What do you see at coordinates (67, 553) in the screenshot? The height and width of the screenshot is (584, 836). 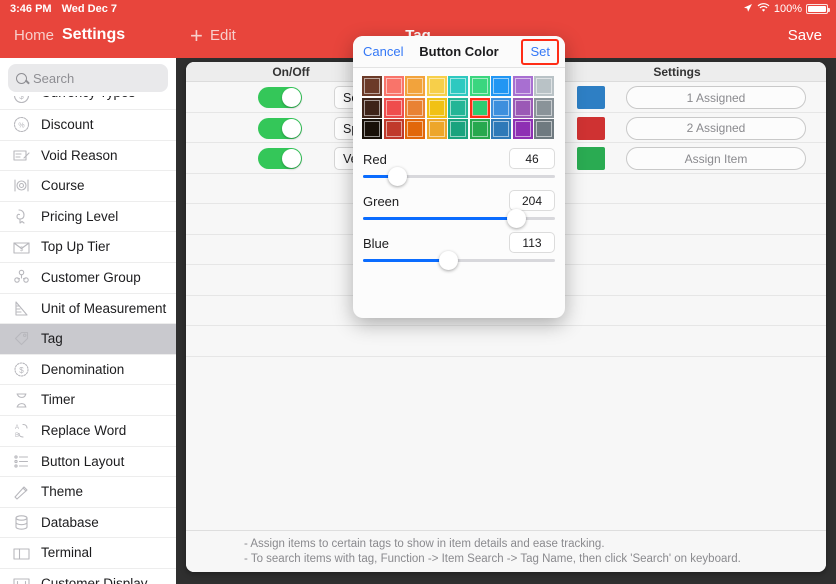 I see `sidebar-item-label: Terminal` at bounding box center [67, 553].